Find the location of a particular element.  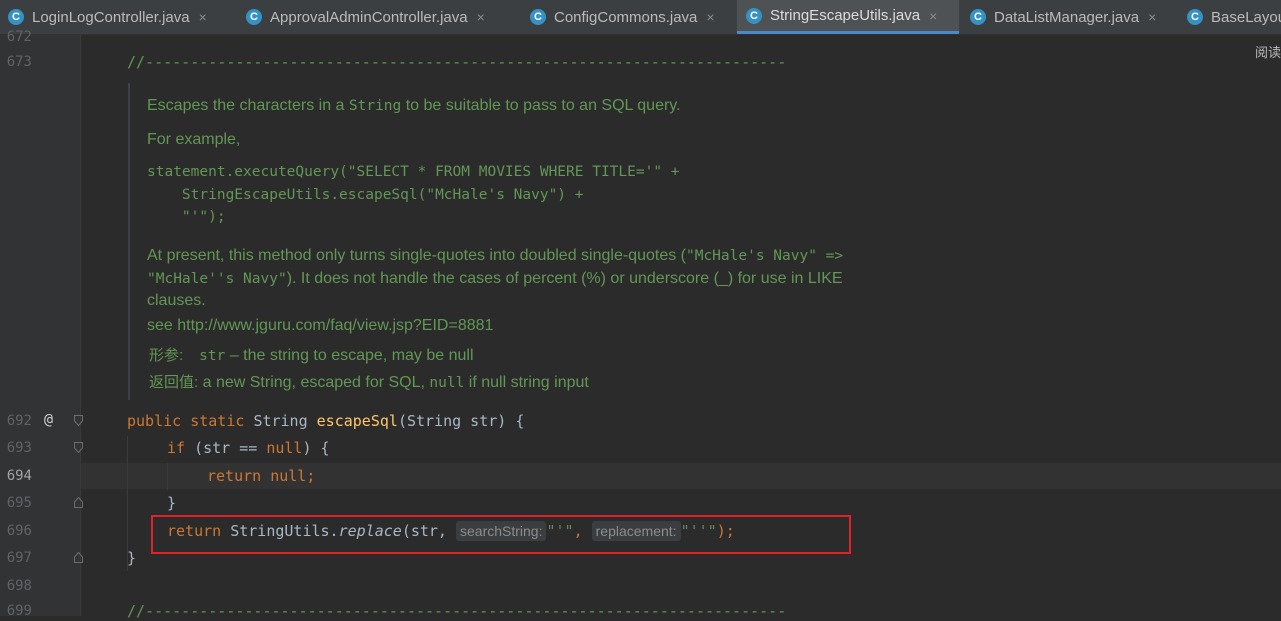

tab-baselayout: C BaseLayou is located at coordinates (1234, 17).